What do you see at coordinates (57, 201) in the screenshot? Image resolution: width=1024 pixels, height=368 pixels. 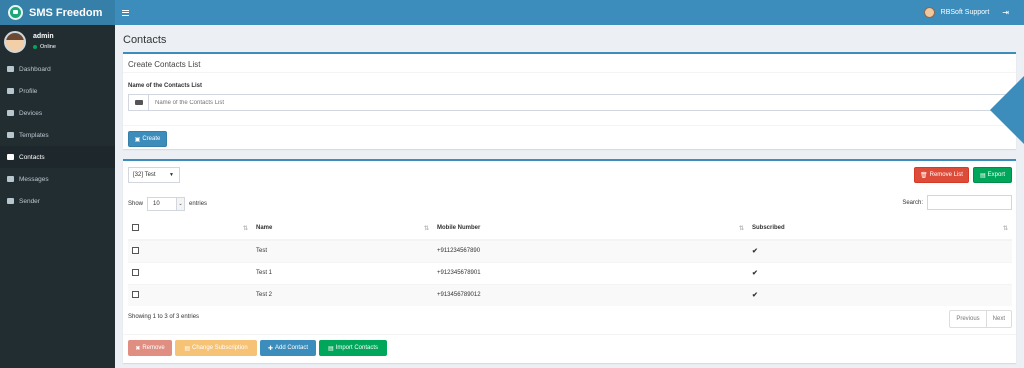 I see `sidebar-item-sender: Sender` at bounding box center [57, 201].